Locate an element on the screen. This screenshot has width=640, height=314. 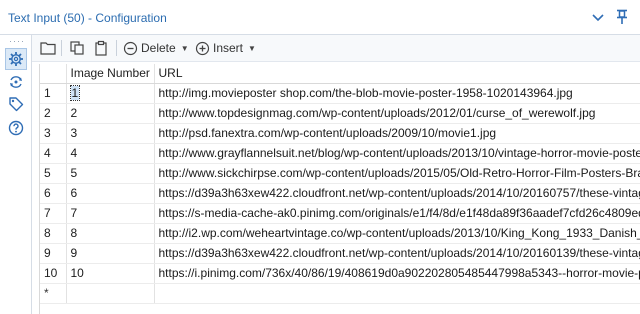
paste-icon is located at coordinates (101, 48).